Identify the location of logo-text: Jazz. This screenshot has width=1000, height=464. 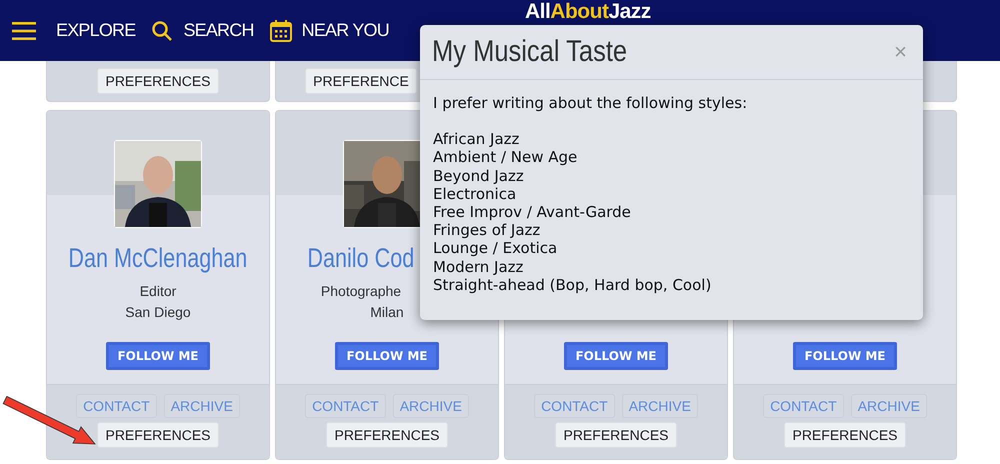
(629, 11).